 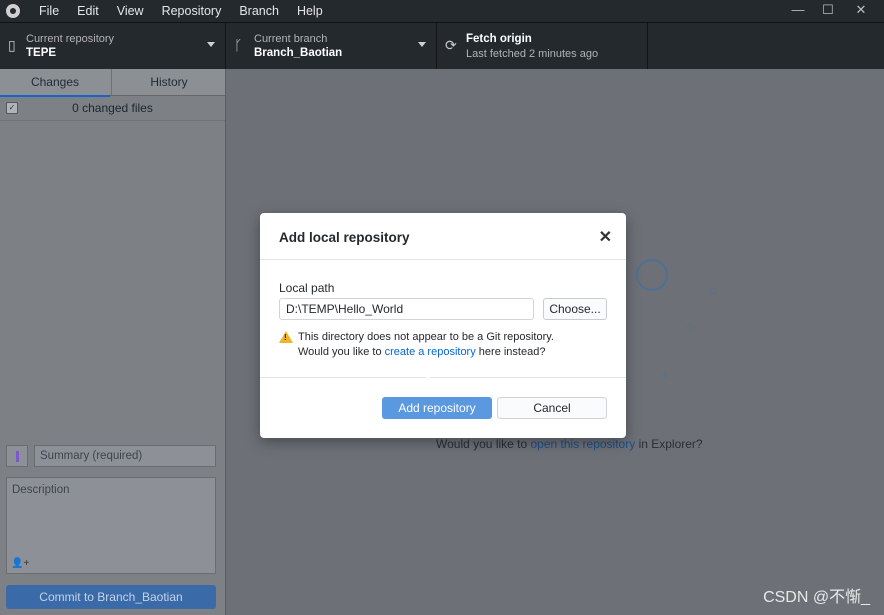 I want to click on menu-branch: Branch, so click(x=259, y=11).